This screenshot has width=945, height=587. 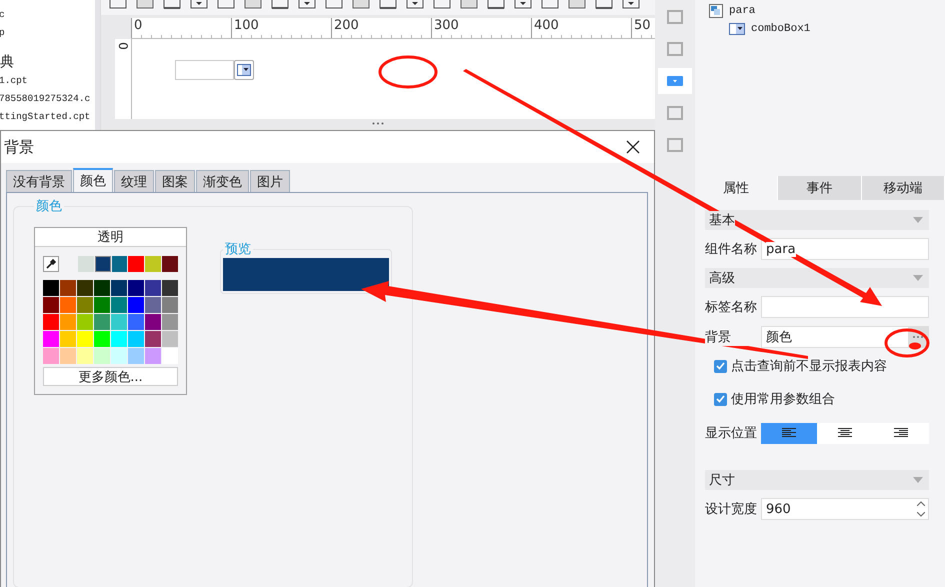 I want to click on text-field: para, so click(x=845, y=249).